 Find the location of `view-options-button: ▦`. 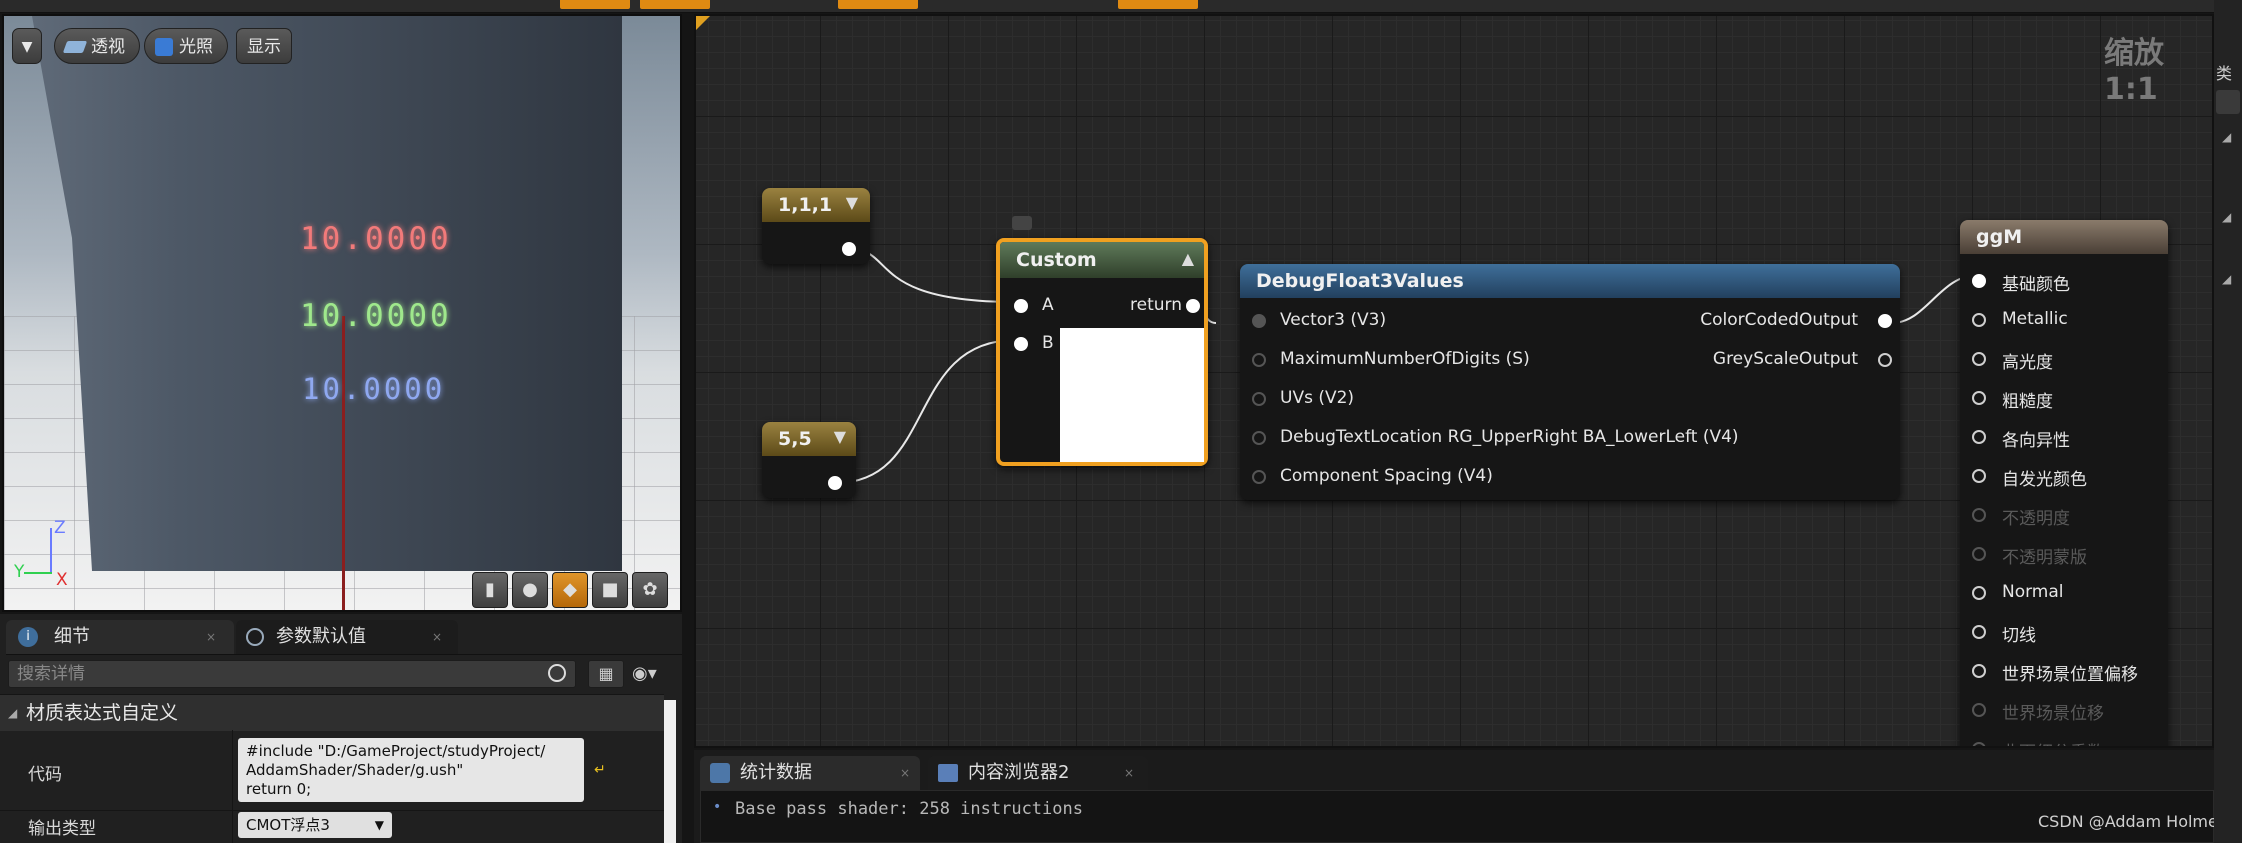

view-options-button: ▦ is located at coordinates (606, 674).